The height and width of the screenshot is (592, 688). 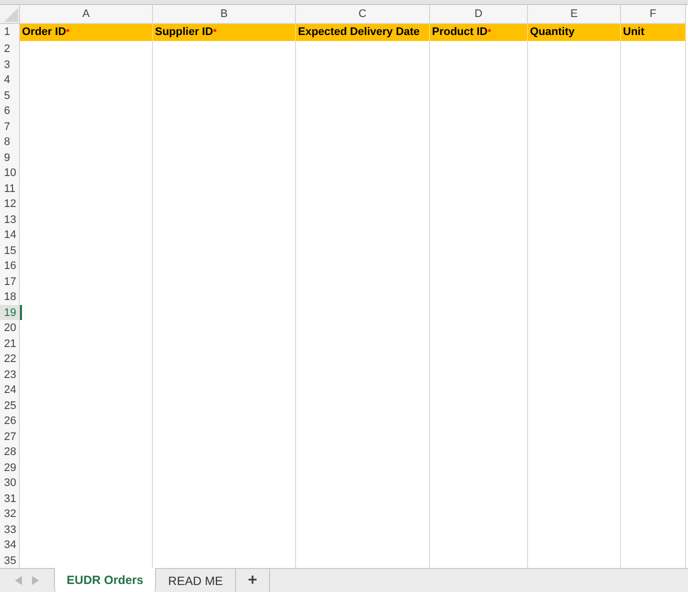 What do you see at coordinates (86, 33) in the screenshot?
I see `header-cell: Order ID*` at bounding box center [86, 33].